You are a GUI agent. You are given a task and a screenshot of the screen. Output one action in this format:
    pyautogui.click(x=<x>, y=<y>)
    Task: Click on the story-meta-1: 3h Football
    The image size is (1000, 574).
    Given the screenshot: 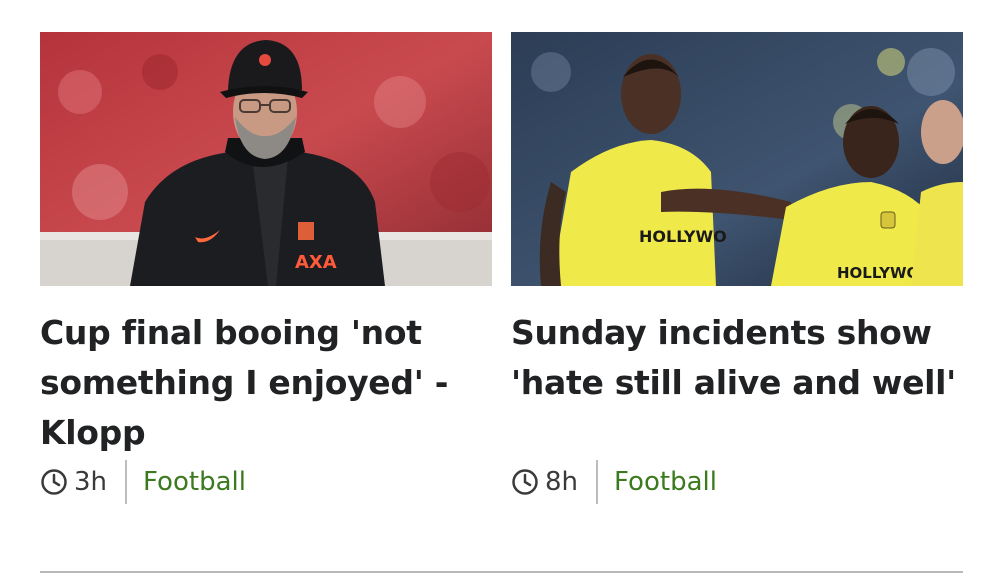 What is the action you would take?
    pyautogui.click(x=143, y=482)
    